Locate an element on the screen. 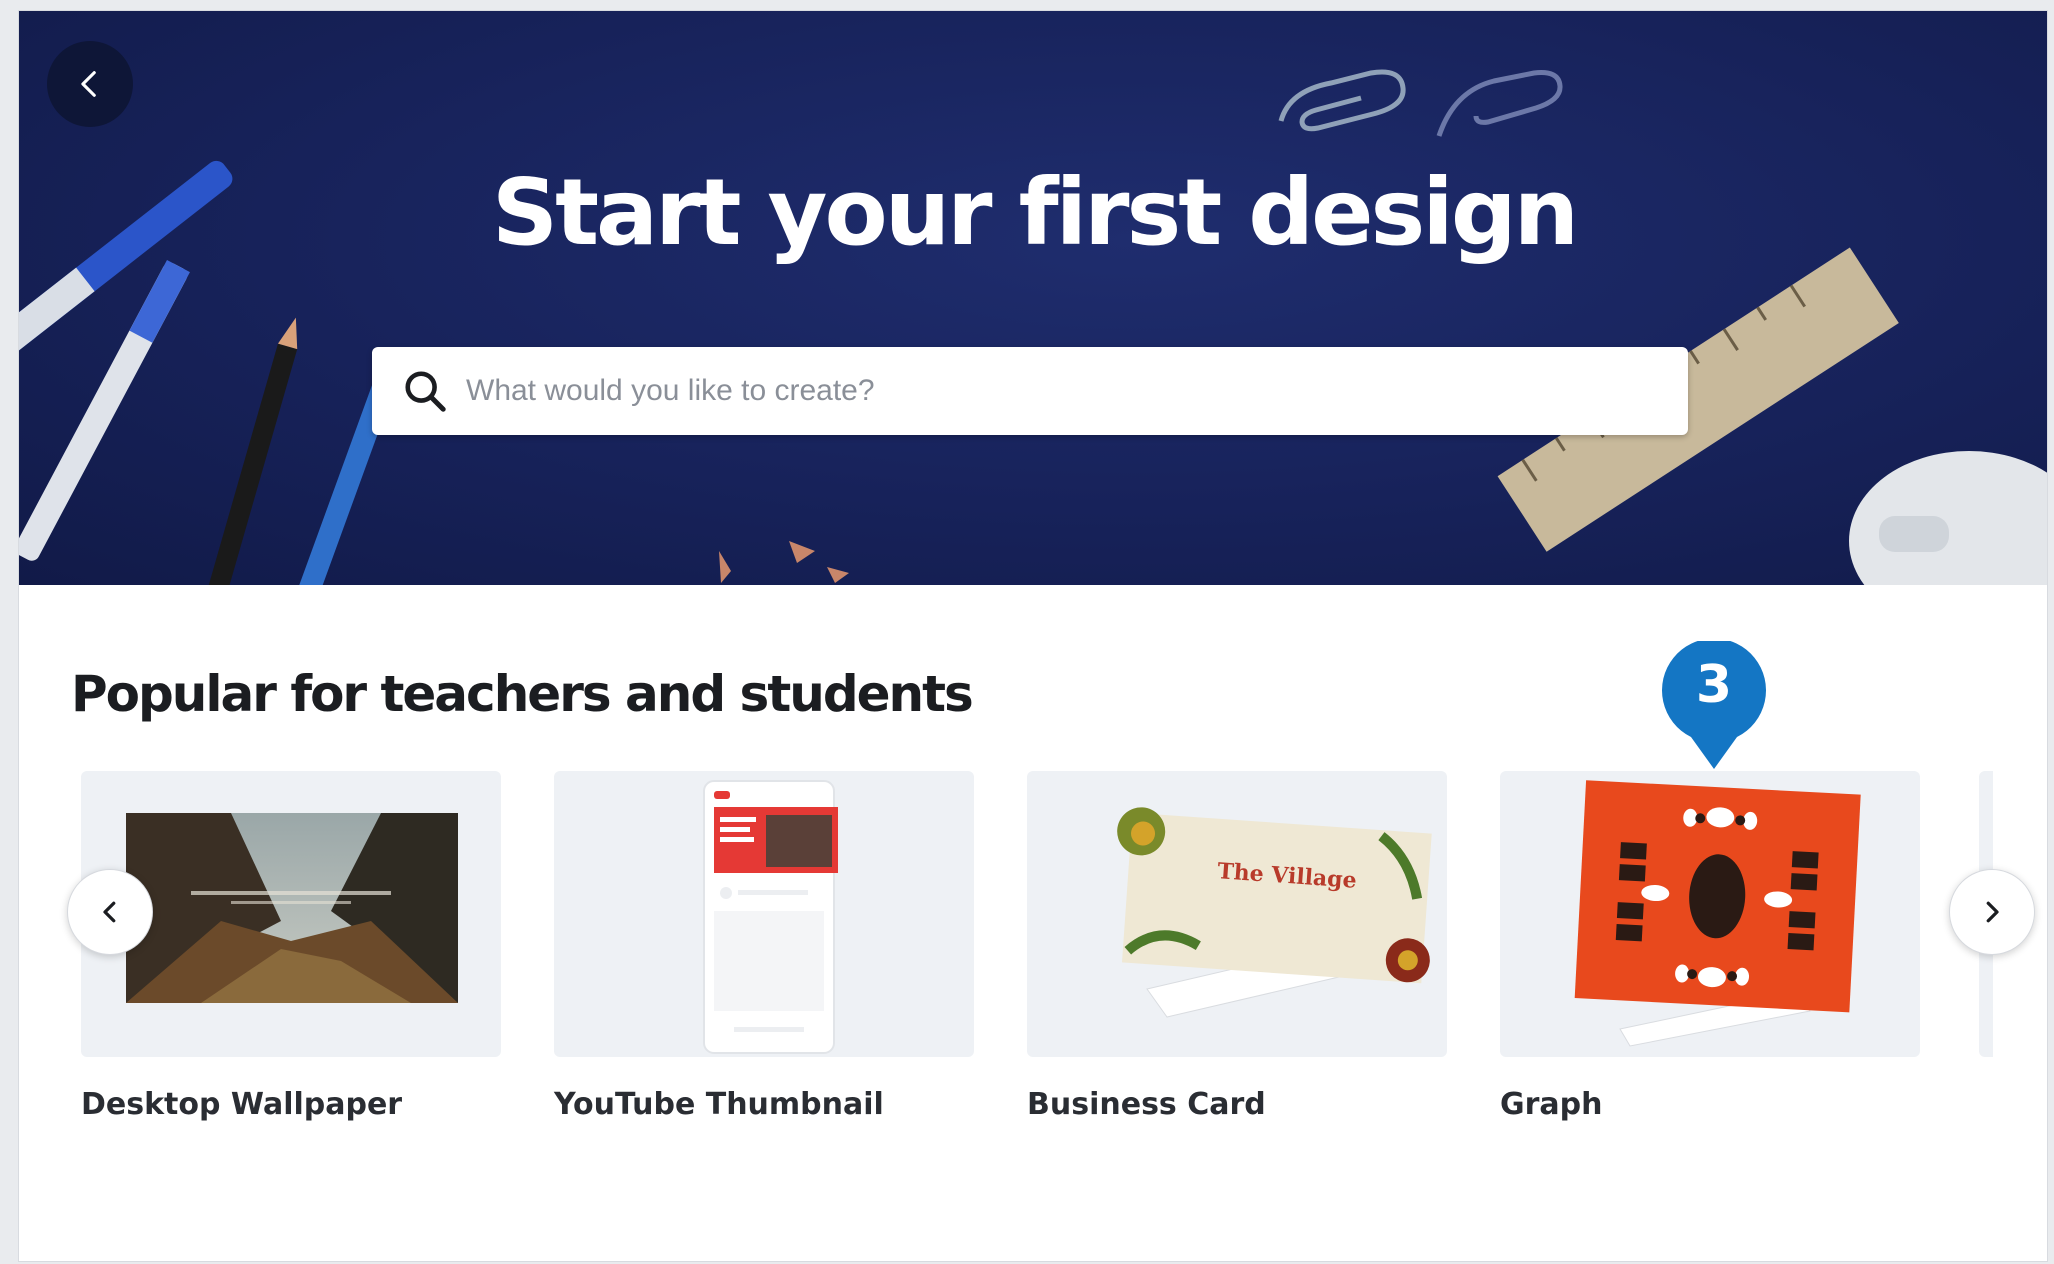  search-input is located at coordinates (1077, 391).